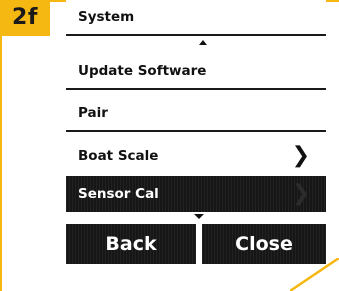 The image size is (339, 291). Describe the element at coordinates (314, 274) in the screenshot. I see `callout-corner-line` at that location.